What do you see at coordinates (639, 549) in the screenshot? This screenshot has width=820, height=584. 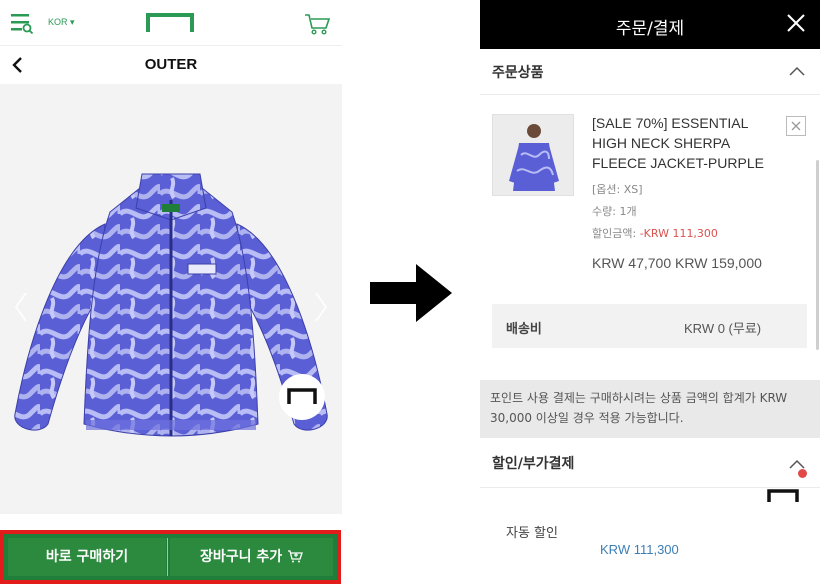 I see `auto-discount-value: KRW 111,300` at bounding box center [639, 549].